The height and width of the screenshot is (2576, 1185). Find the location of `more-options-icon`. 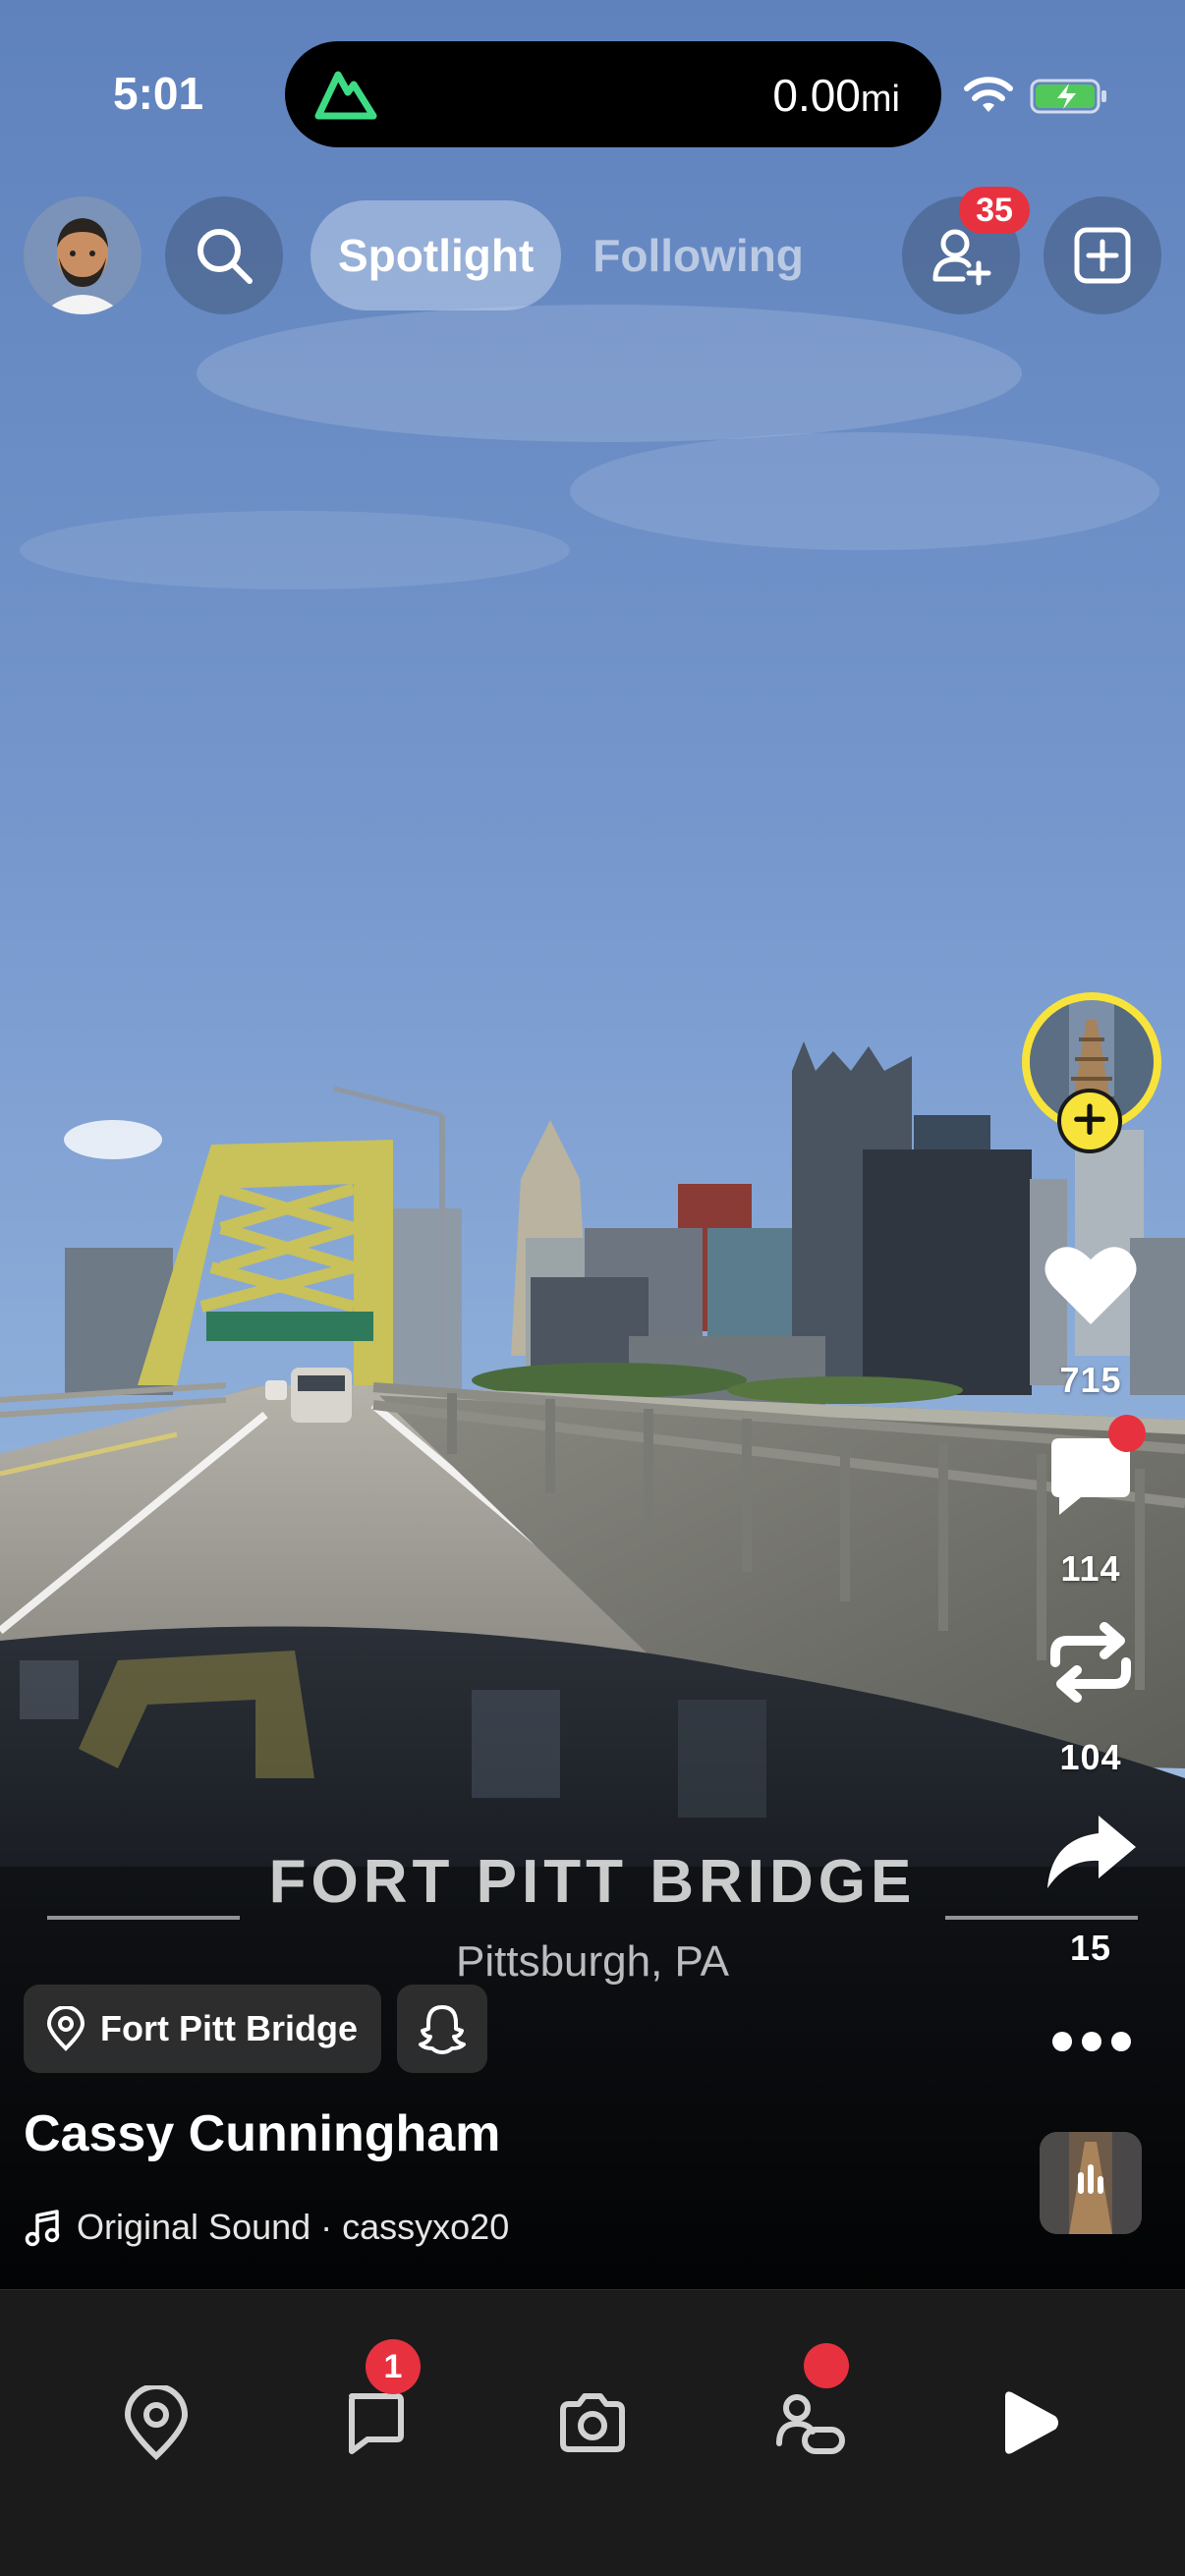

more-options-icon is located at coordinates (1092, 2041).